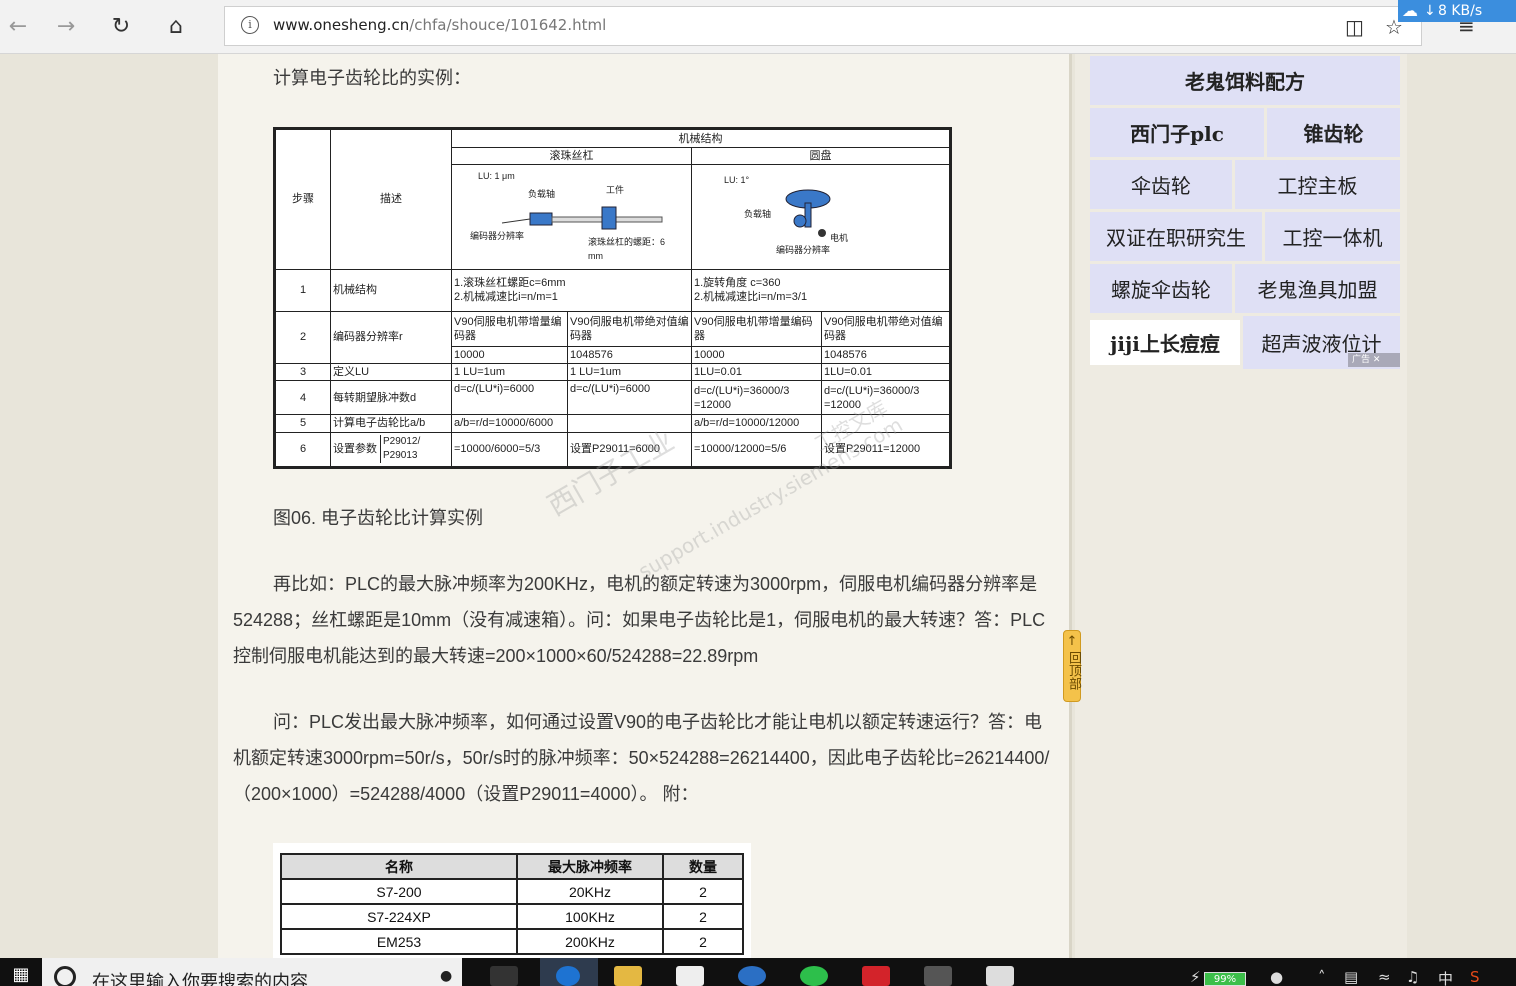 This screenshot has width=1516, height=986. What do you see at coordinates (21, 972) in the screenshot?
I see `windows-start-icon: ▦` at bounding box center [21, 972].